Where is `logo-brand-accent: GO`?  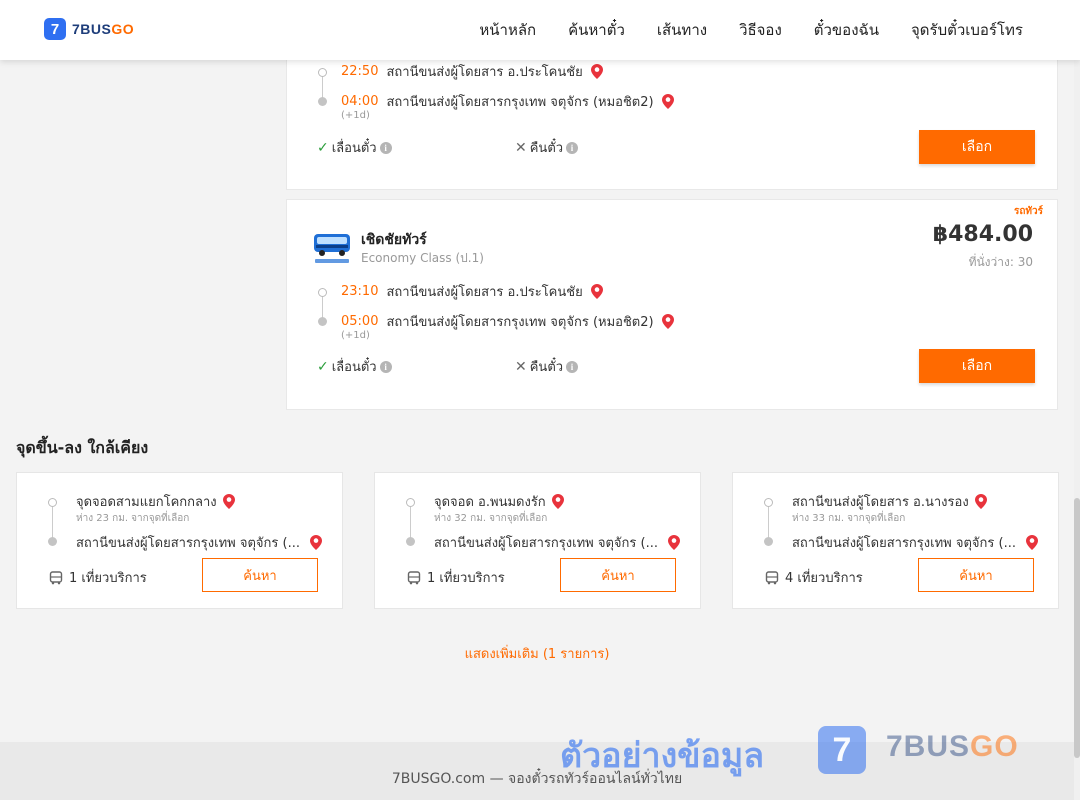 logo-brand-accent: GO is located at coordinates (123, 29).